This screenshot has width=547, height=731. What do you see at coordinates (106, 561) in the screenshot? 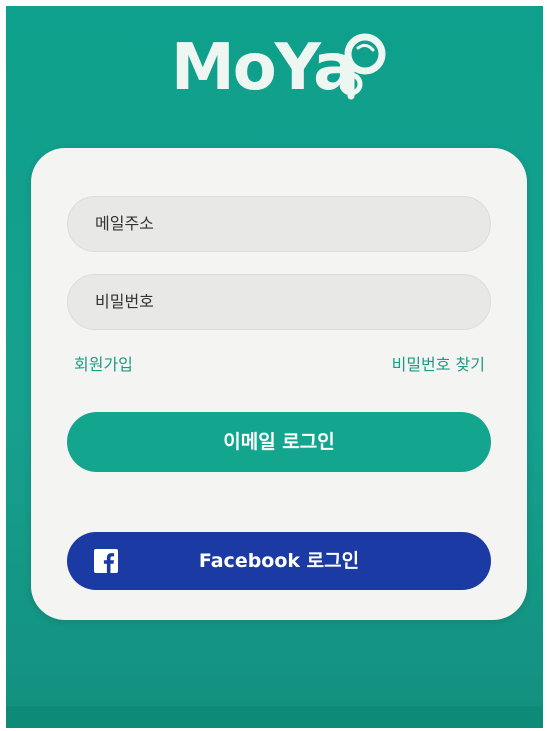
I see `facebook-icon` at bounding box center [106, 561].